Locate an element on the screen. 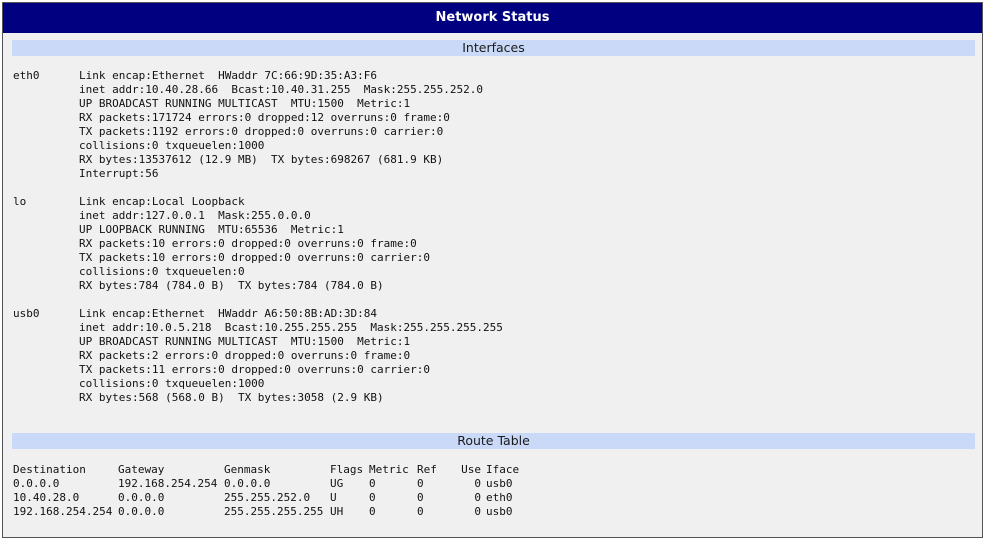  interface-name: usb0 is located at coordinates (26, 313).